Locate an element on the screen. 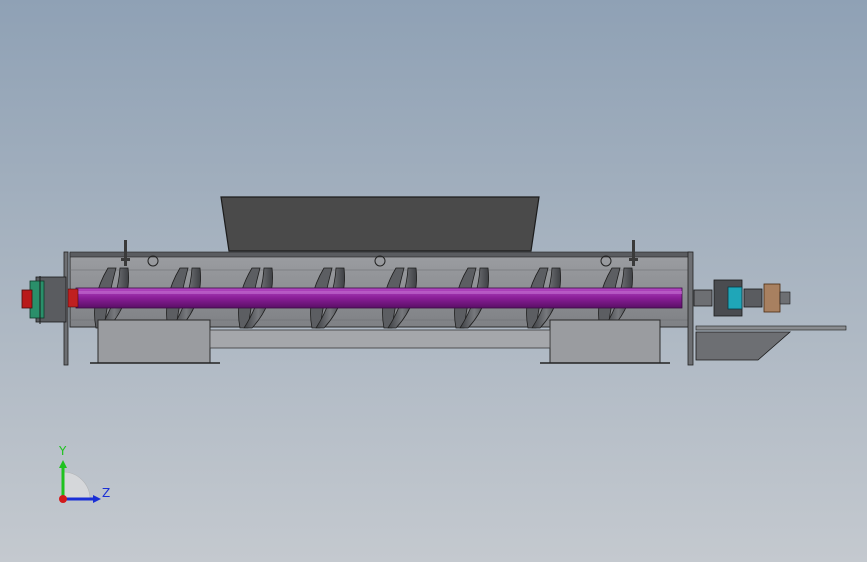 The height and width of the screenshot is (562, 867). drive-base-plate is located at coordinates (771, 343).